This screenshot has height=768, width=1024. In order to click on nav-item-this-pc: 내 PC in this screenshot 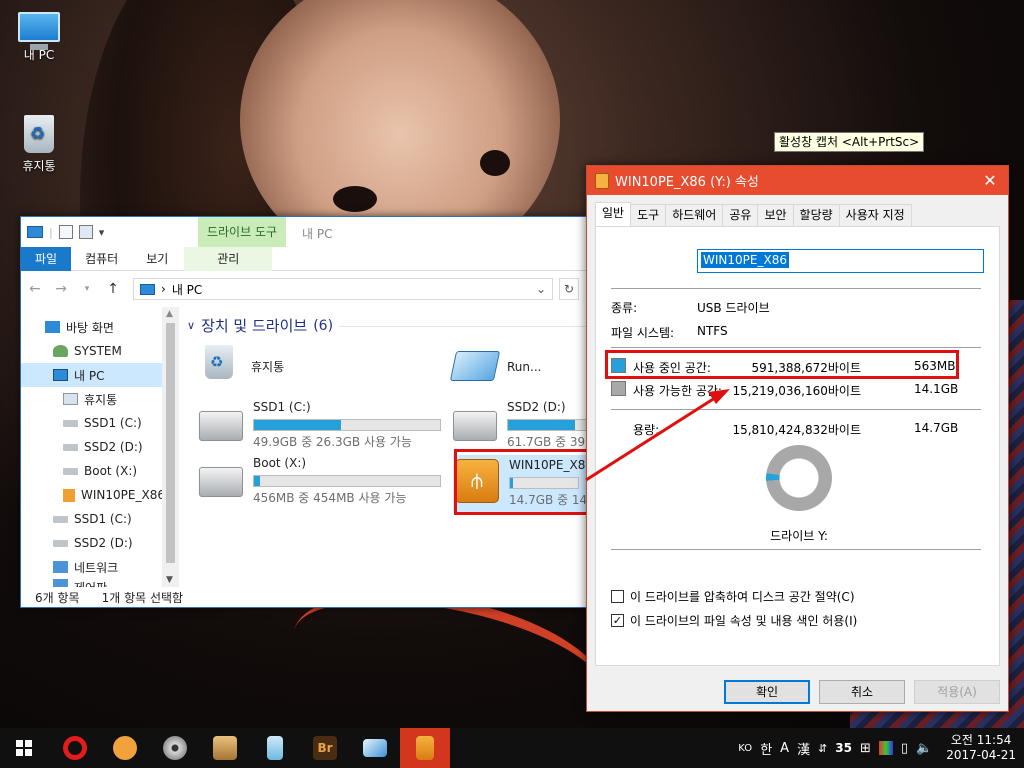, I will do `click(100, 375)`.